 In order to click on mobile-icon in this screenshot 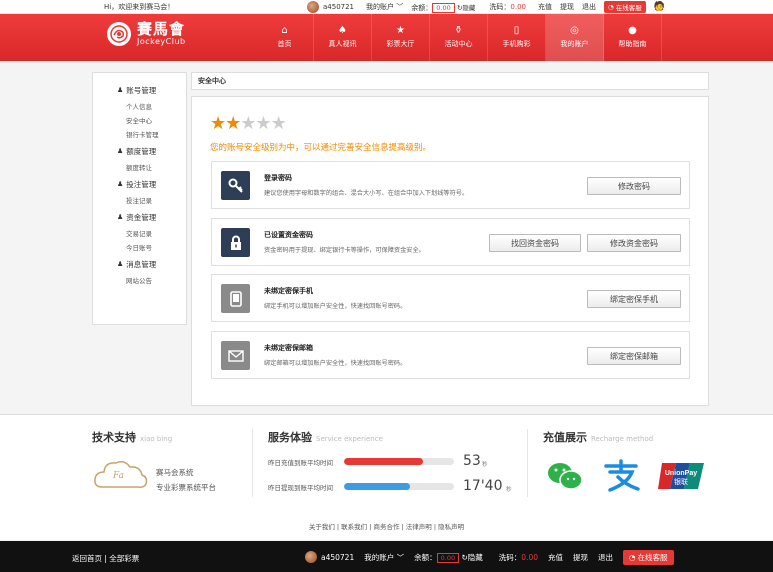, I will do `click(235, 298)`.